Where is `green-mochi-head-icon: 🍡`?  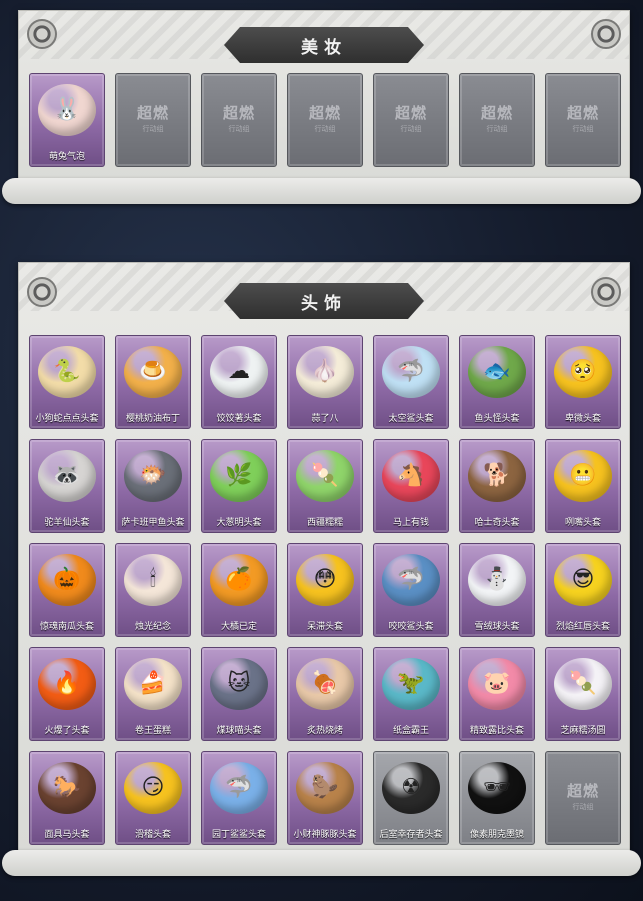 green-mochi-head-icon: 🍡 is located at coordinates (325, 476).